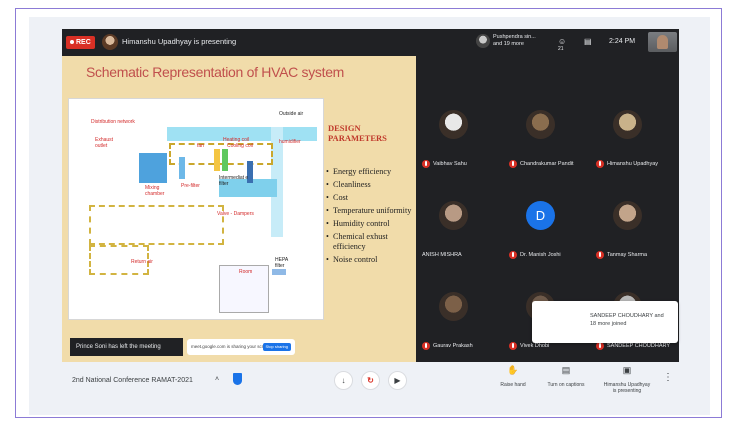  I want to click on chat-icon: ▤, so click(590, 42).